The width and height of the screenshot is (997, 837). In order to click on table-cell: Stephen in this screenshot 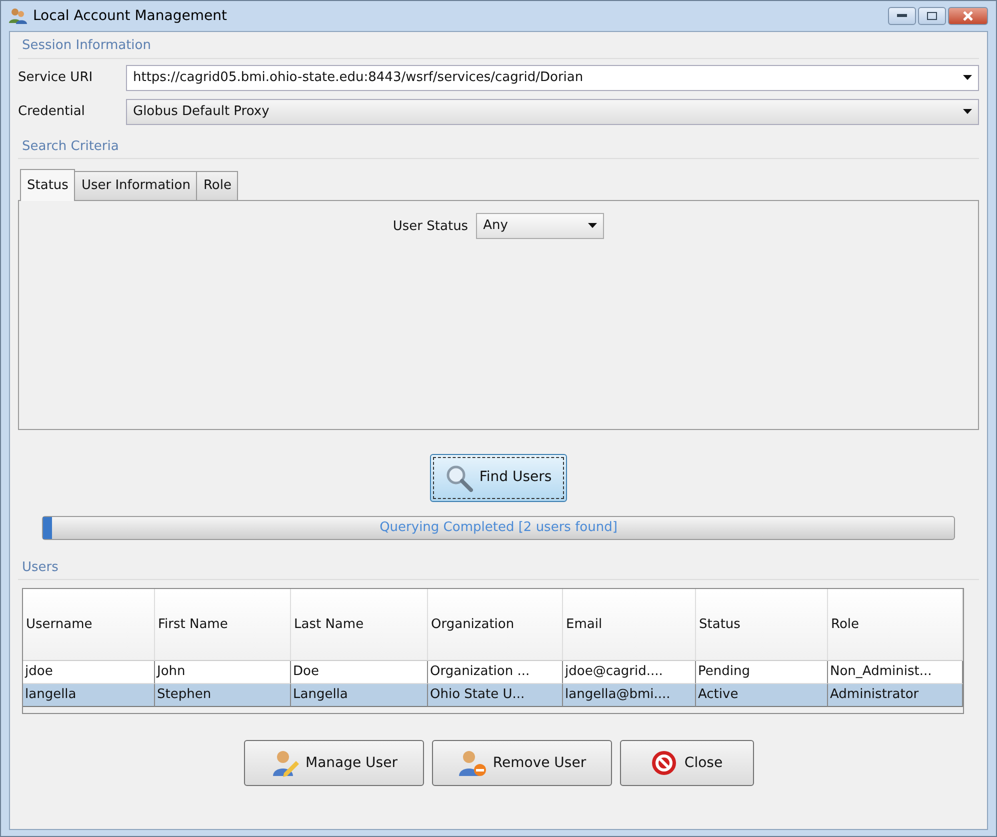, I will do `click(223, 695)`.